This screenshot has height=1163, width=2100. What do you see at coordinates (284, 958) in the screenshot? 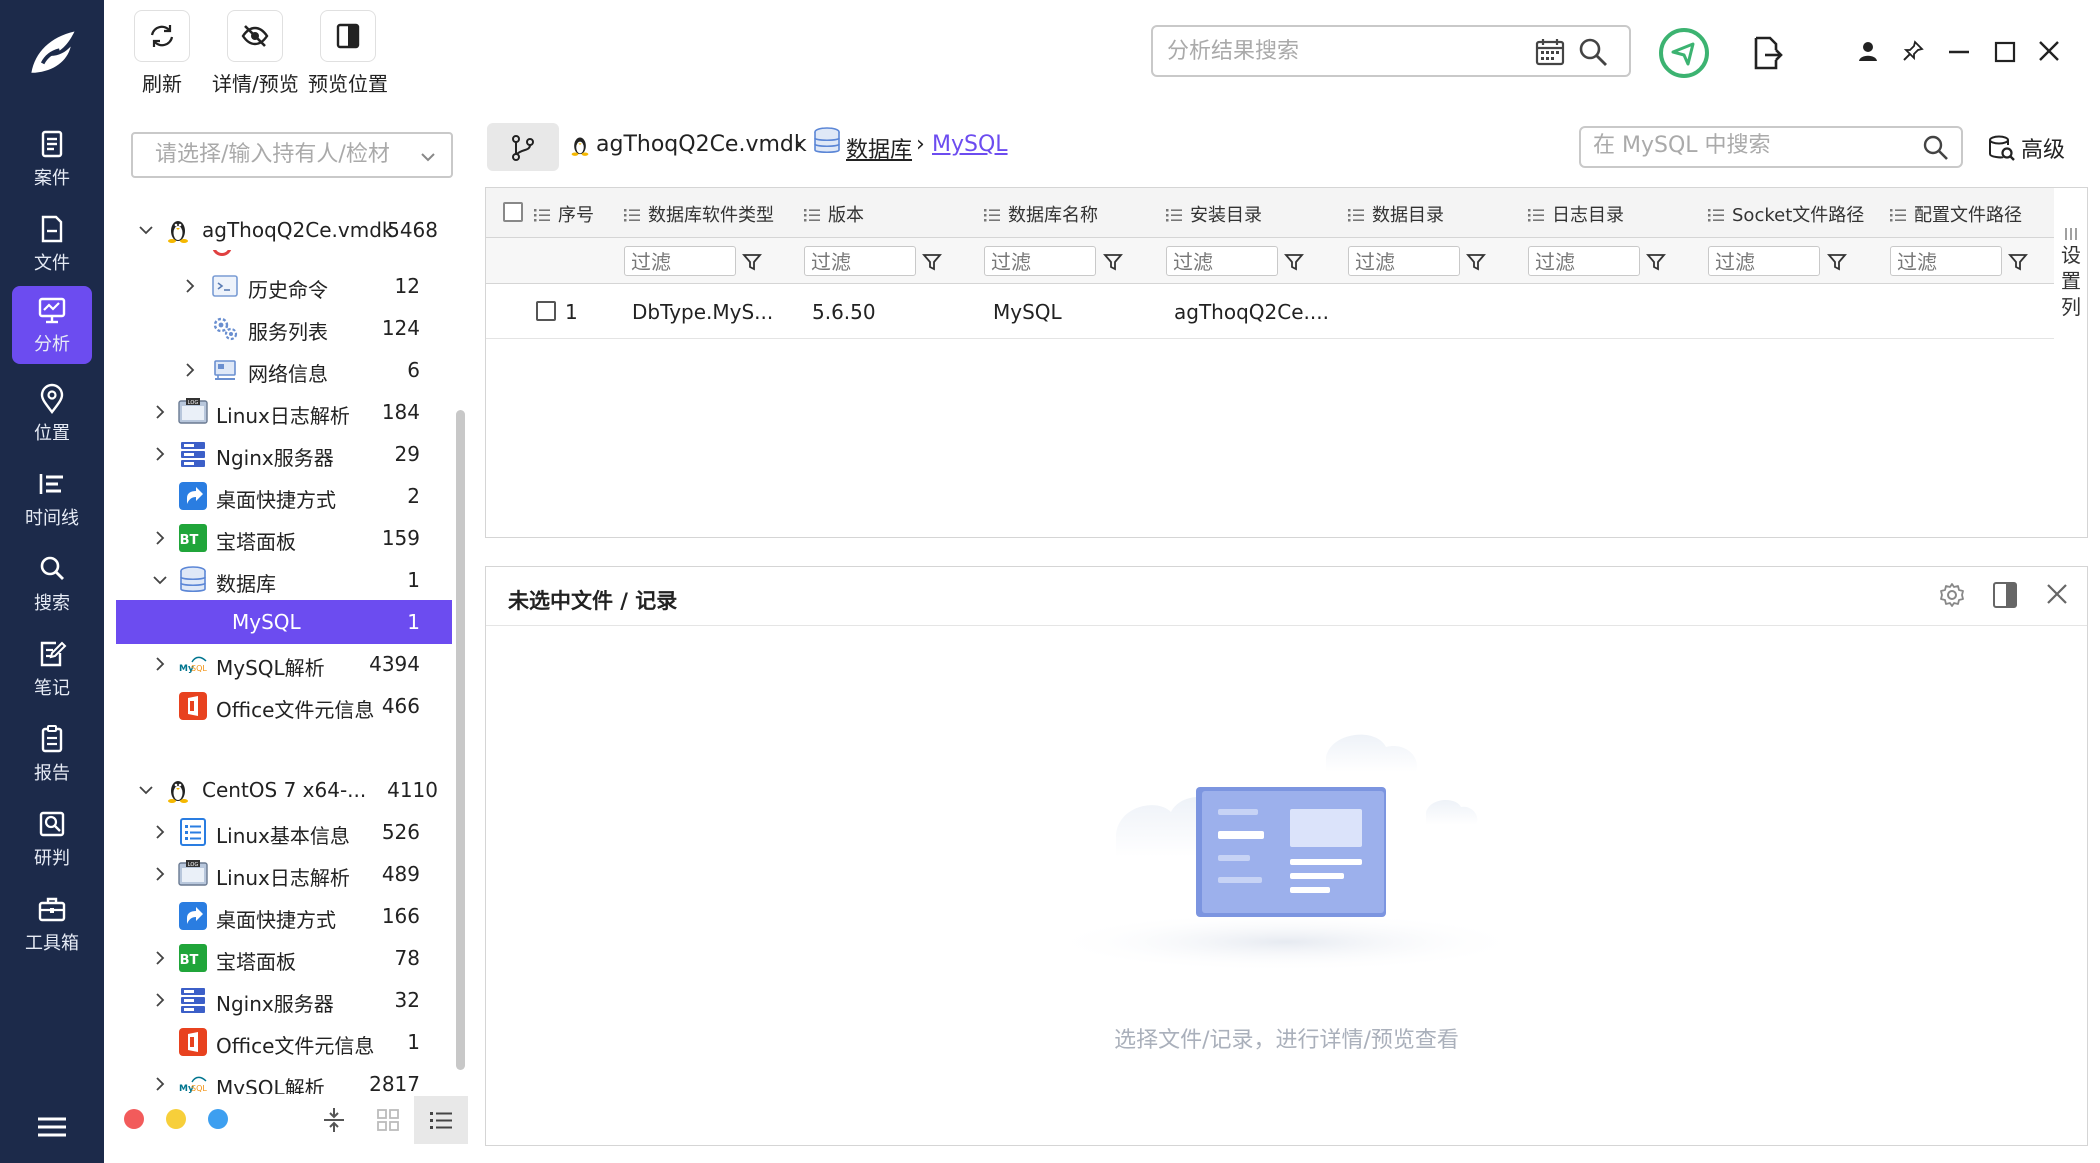
I see `tree-item-baota-2: BT 宝塔面板 78` at bounding box center [284, 958].